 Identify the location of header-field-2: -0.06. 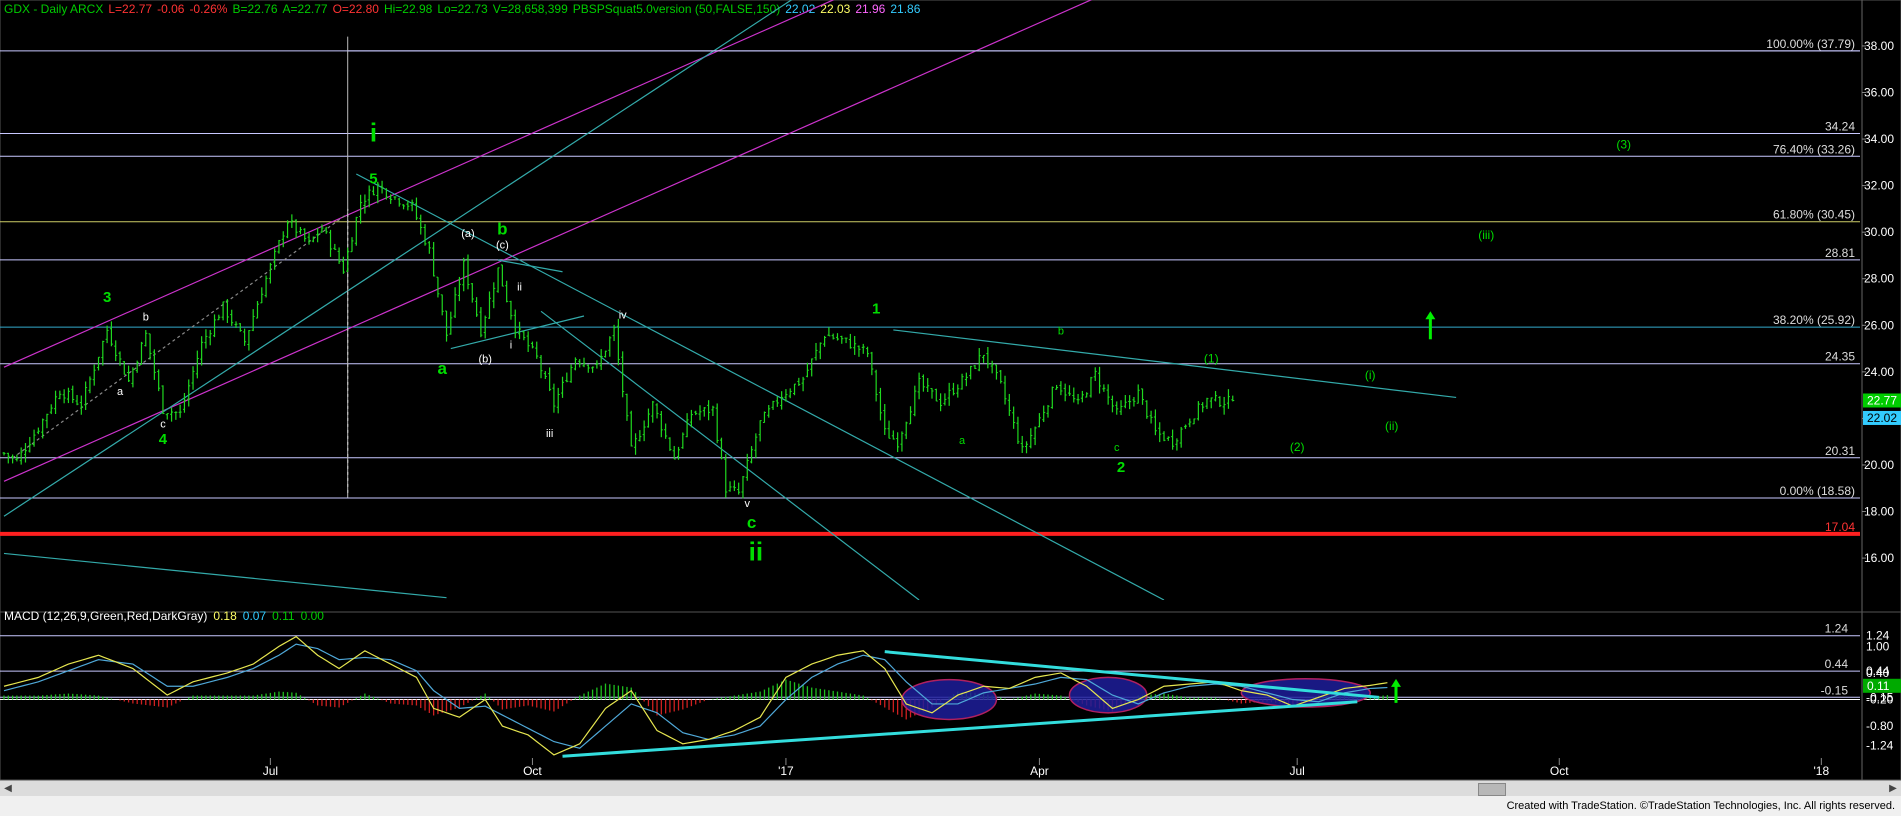
(171, 9).